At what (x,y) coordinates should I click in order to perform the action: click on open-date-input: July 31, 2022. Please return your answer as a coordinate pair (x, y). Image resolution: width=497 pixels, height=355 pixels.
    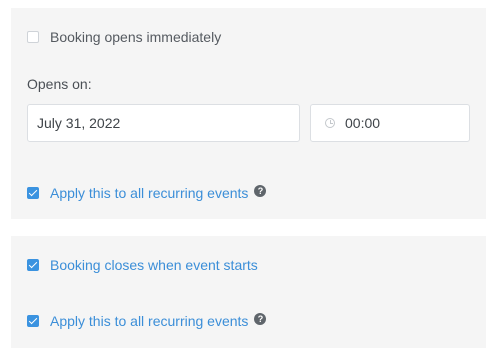
    Looking at the image, I should click on (163, 123).